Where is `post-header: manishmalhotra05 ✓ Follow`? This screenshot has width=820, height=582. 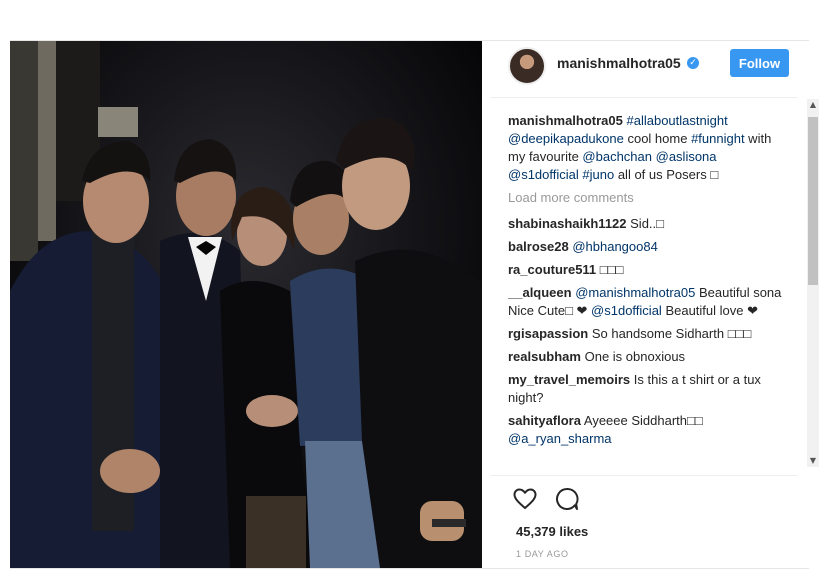
post-header: manishmalhotra05 ✓ Follow is located at coordinates (644, 69).